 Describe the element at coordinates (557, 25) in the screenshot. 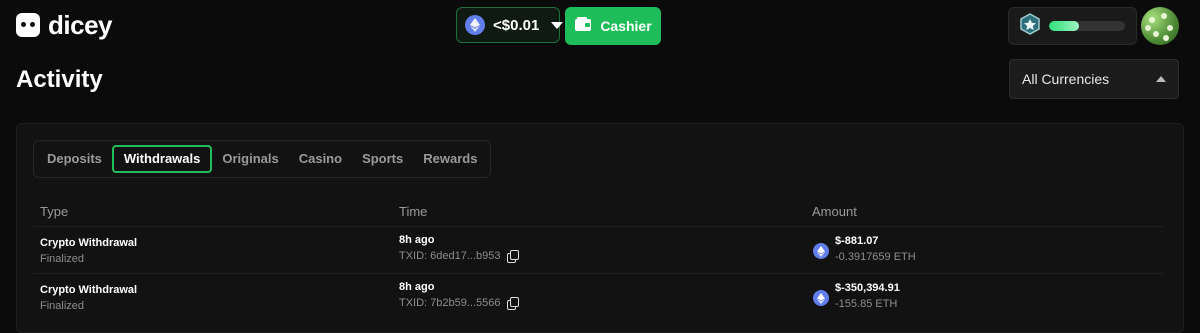

I see `chevron-down-icon` at that location.